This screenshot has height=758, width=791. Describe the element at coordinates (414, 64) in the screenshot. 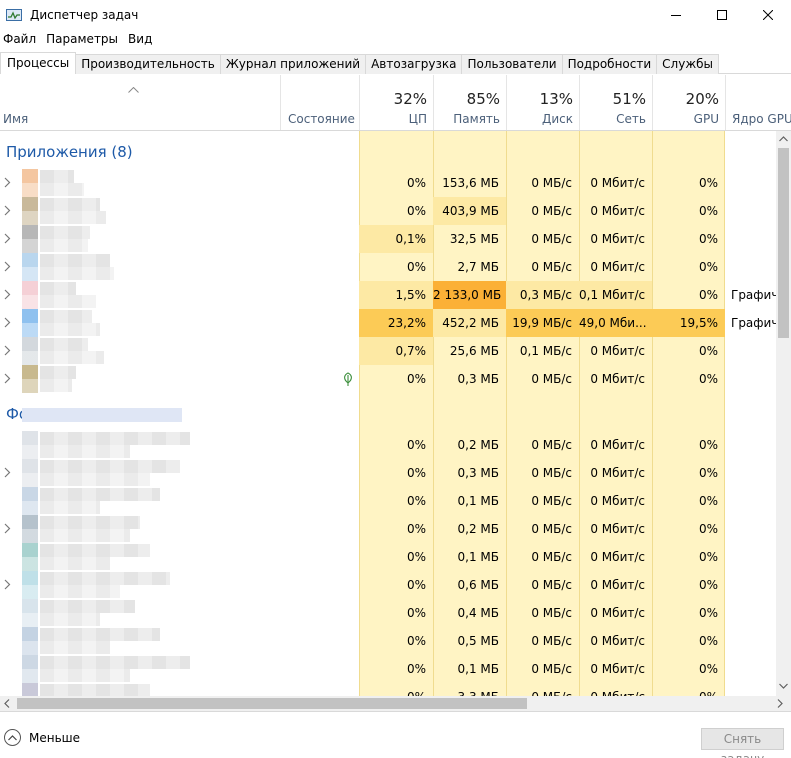

I see `tab-startup: Автозагрузка` at that location.